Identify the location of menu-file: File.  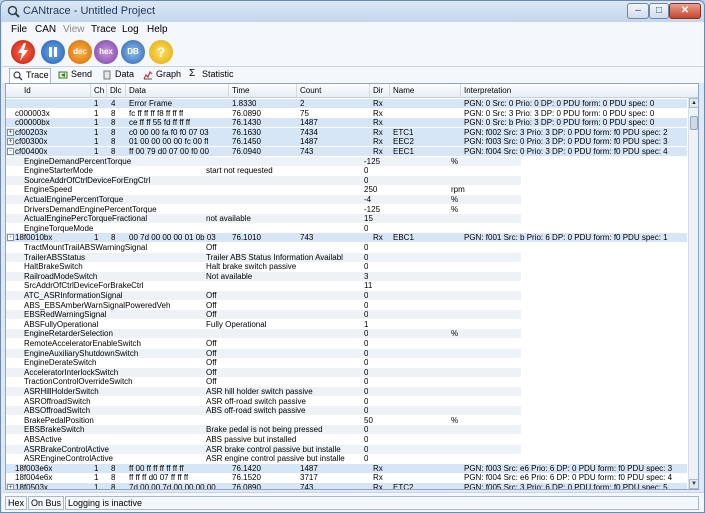
(19, 29).